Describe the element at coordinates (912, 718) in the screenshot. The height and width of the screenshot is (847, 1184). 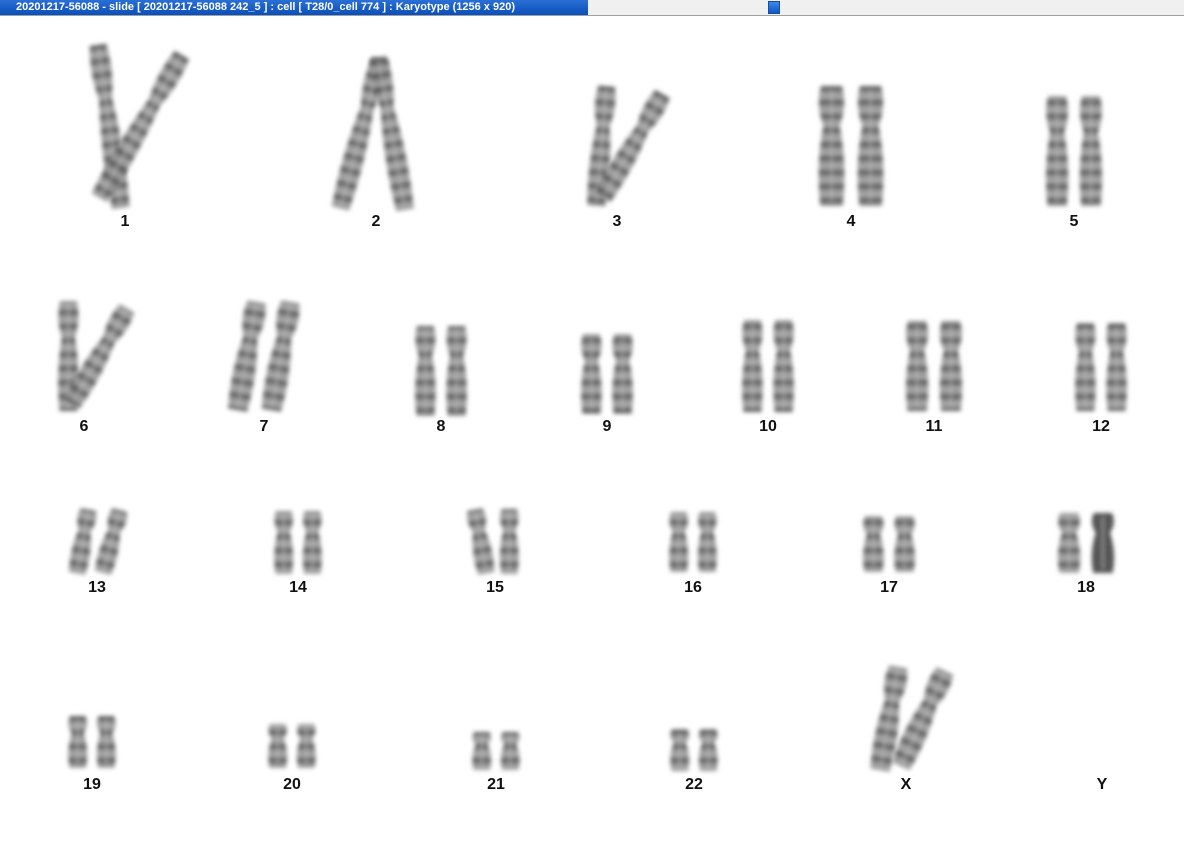
I see `chromosome-pair-image` at that location.